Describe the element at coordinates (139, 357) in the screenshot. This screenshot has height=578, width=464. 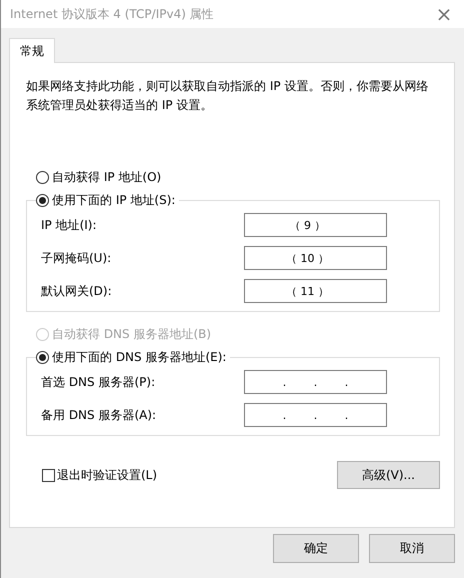
I see `radio-label: 使用下面的 DNS 服务器地址(E):` at that location.